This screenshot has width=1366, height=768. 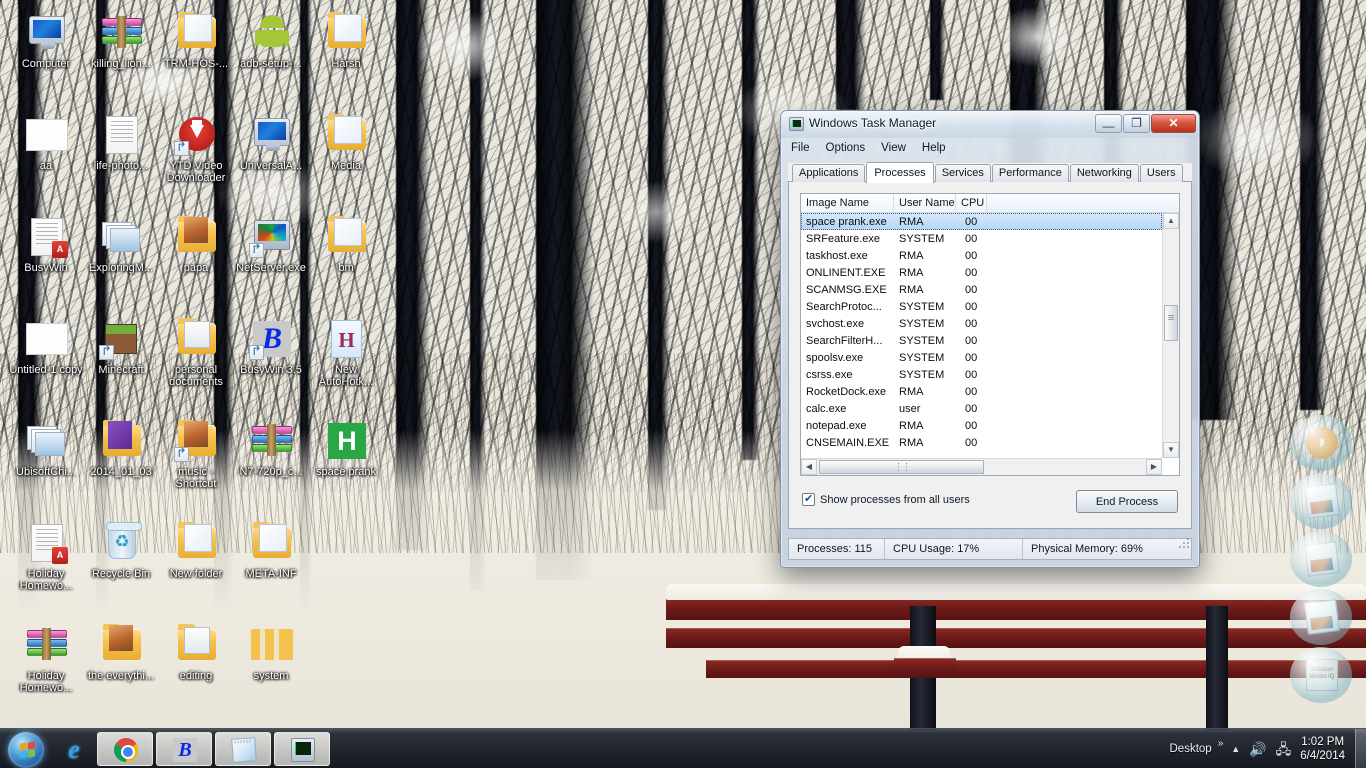 I want to click on process-row: space prank.exe RMA 00, so click(x=981, y=221).